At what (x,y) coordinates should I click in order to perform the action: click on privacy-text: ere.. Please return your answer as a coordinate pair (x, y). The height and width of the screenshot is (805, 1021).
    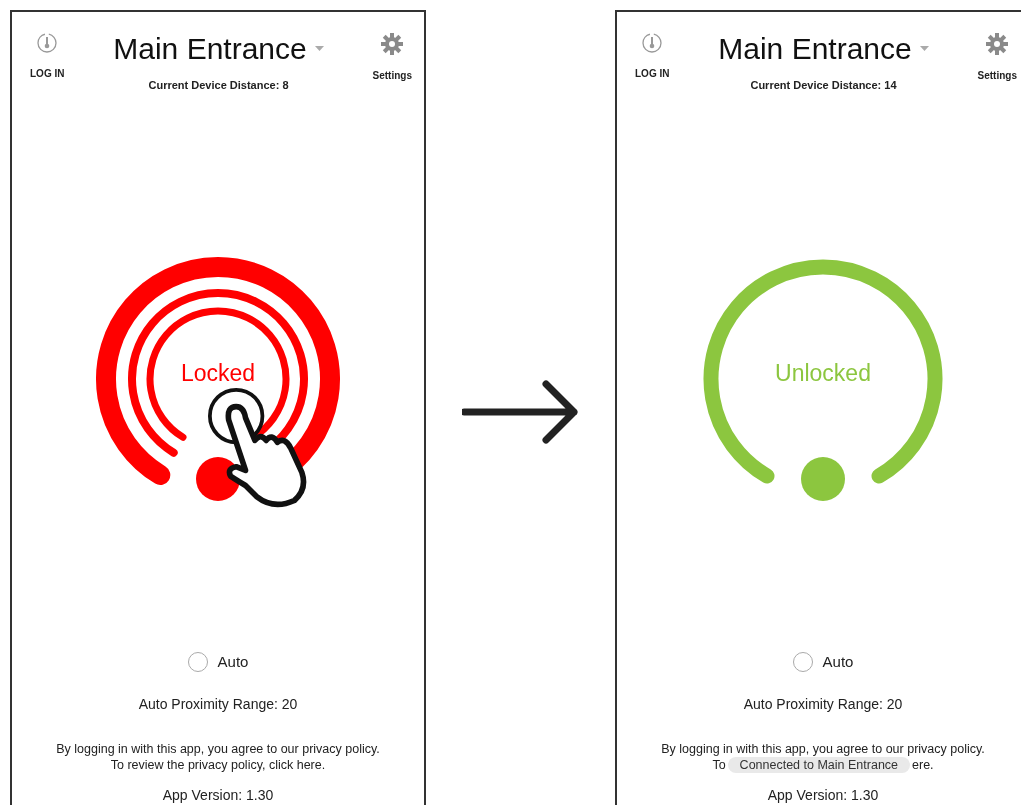
    Looking at the image, I should click on (923, 764).